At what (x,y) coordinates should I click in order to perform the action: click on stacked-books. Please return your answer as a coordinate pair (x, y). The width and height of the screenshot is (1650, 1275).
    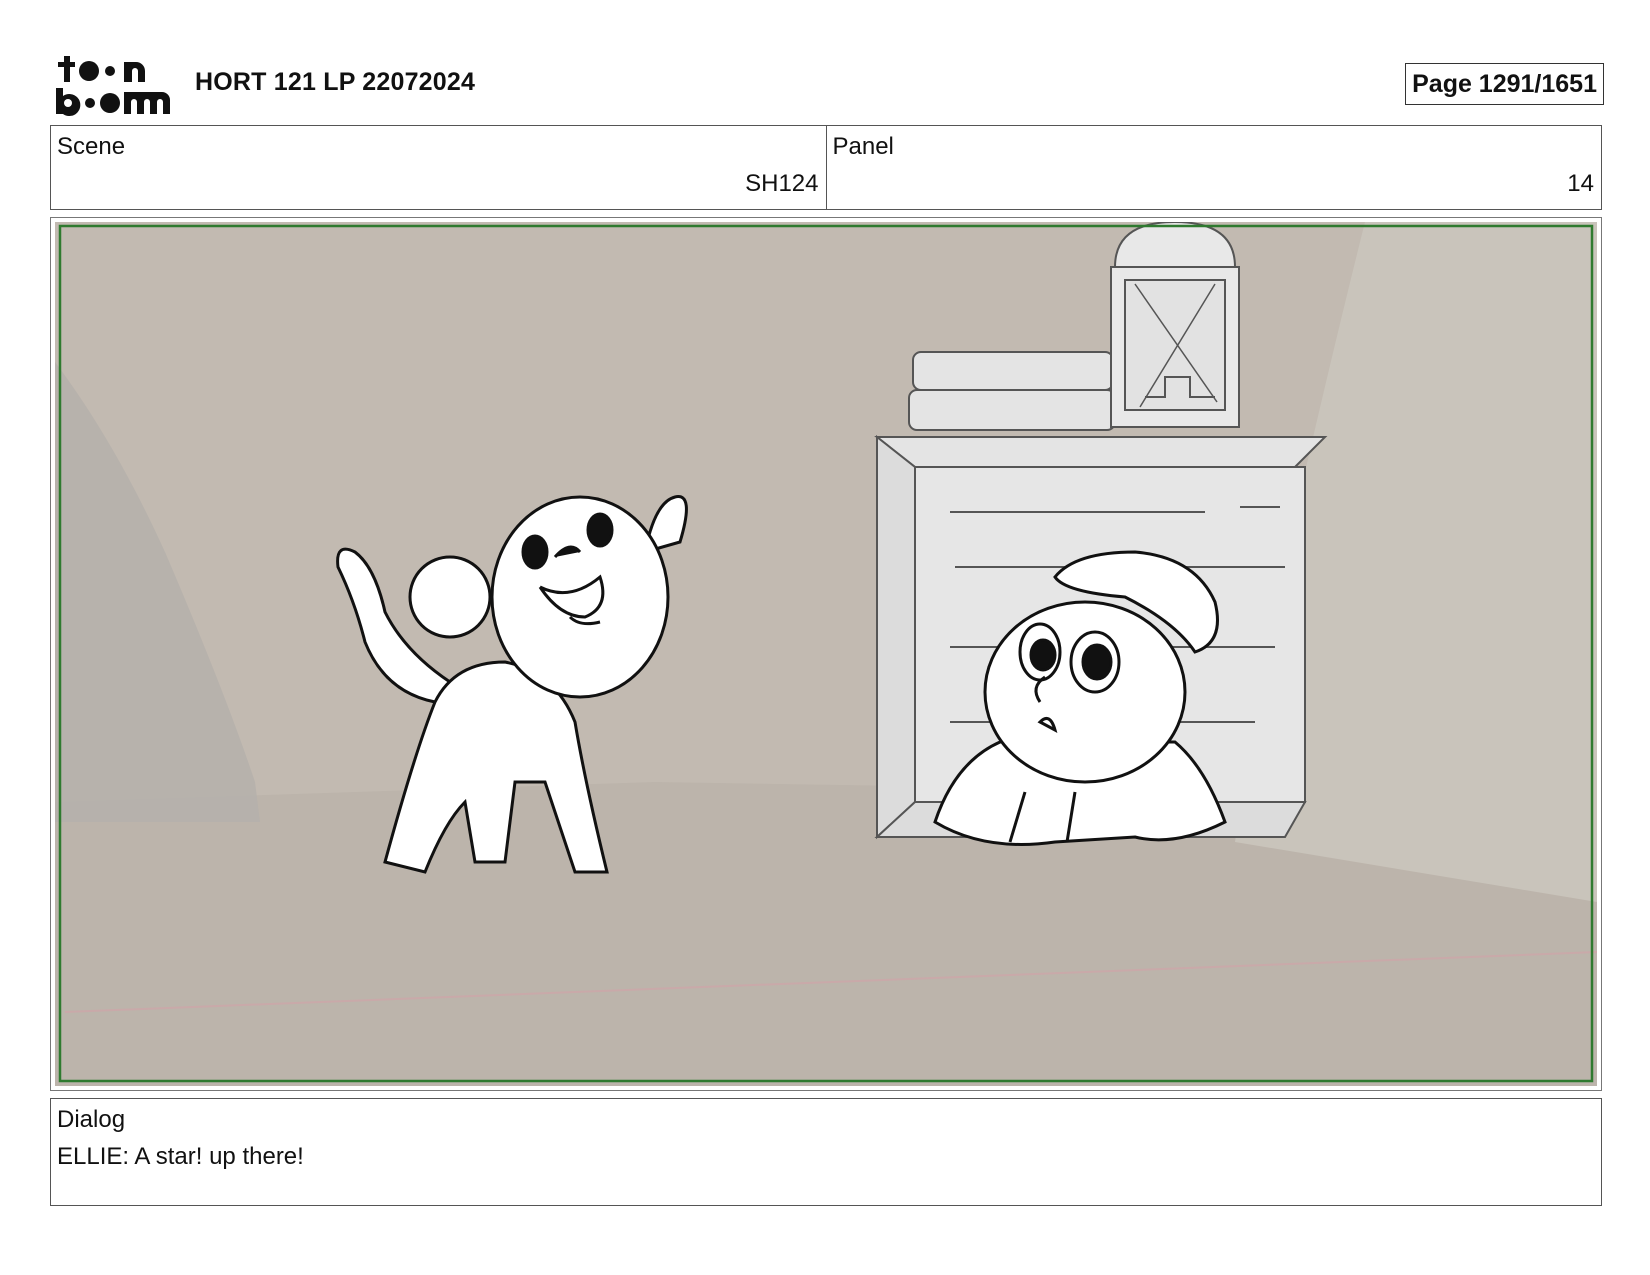
    Looking at the image, I should click on (1012, 391).